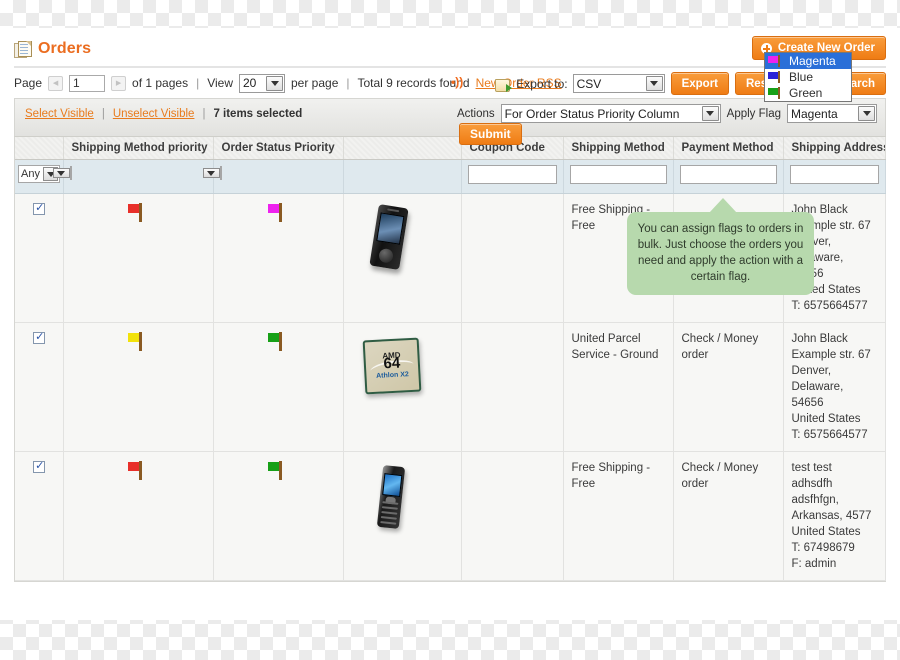  What do you see at coordinates (814, 113) in the screenshot?
I see `apply-flag-value: Magenta` at bounding box center [814, 113].